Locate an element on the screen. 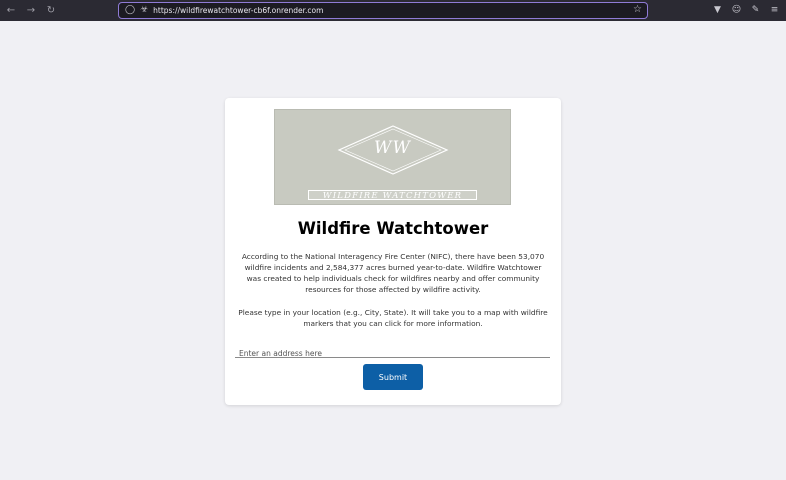 The width and height of the screenshot is (786, 480). menu-icon: ≡ is located at coordinates (774, 10).